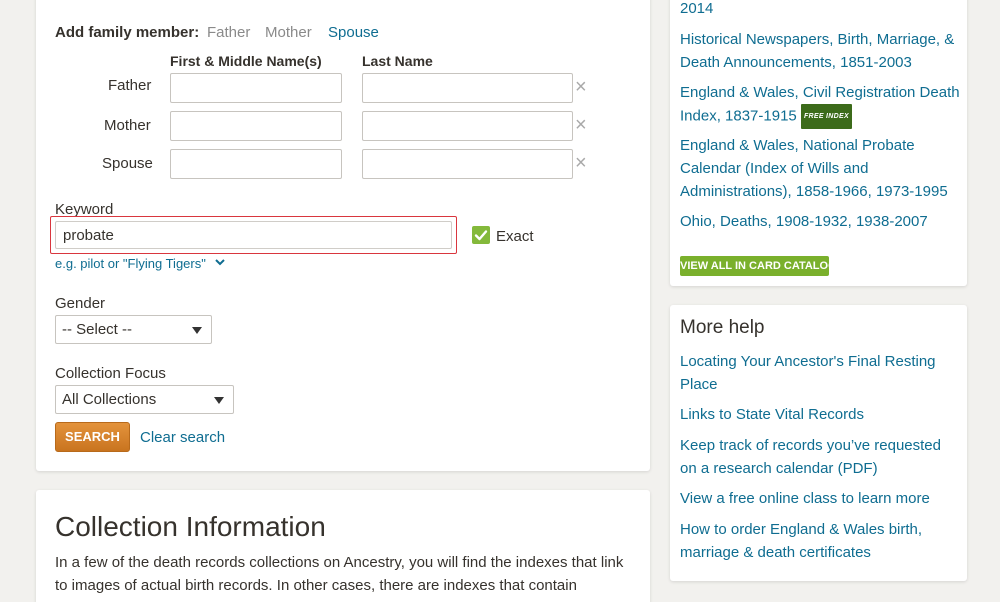 This screenshot has width=1000, height=602. I want to click on search-button: SEARCH, so click(92, 437).